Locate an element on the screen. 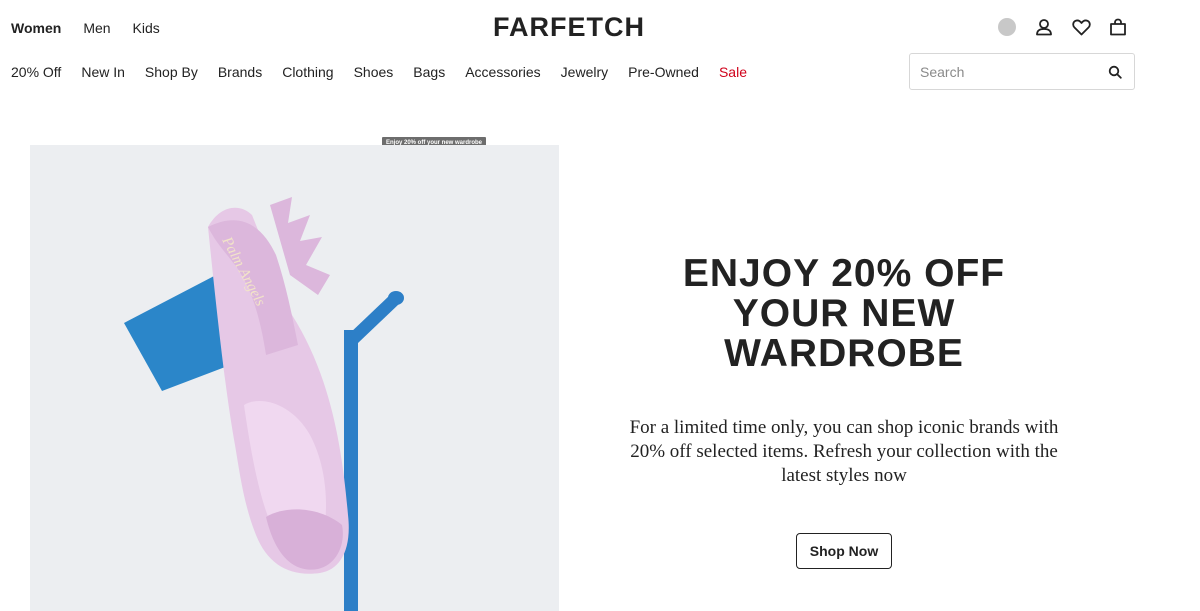  hero-headline-line: YOUR NEW is located at coordinates (844, 313).